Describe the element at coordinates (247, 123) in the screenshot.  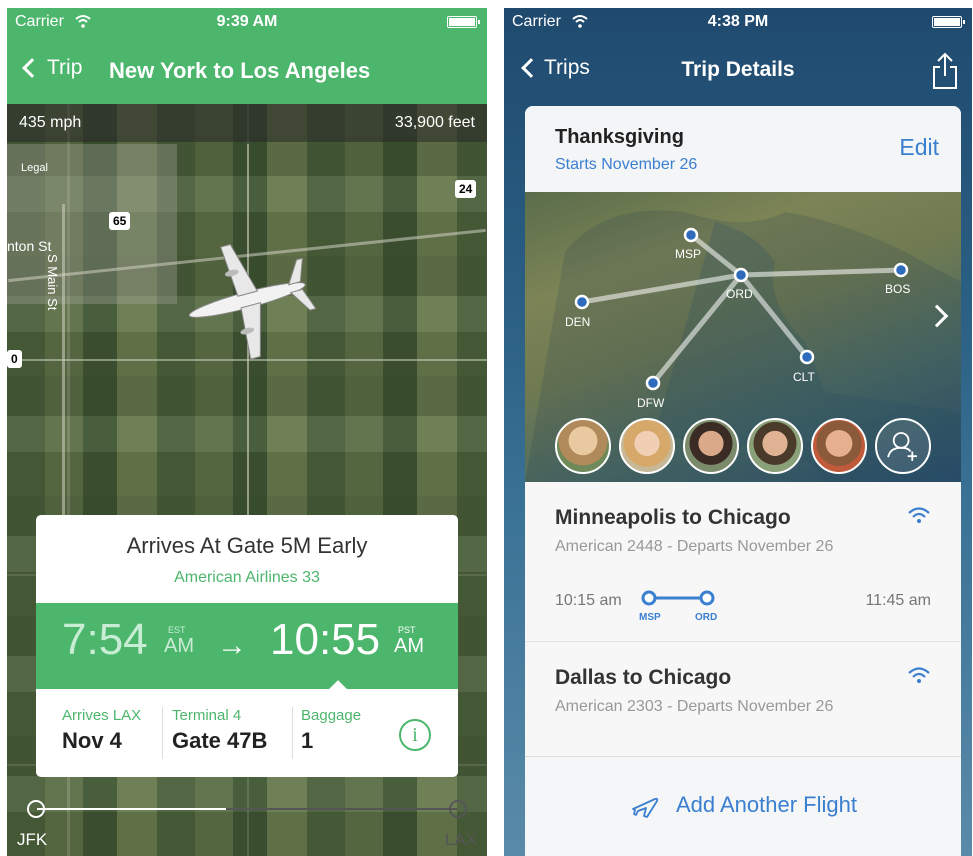
I see `flight-stats-bar: 435 mph 33,900 feet` at that location.